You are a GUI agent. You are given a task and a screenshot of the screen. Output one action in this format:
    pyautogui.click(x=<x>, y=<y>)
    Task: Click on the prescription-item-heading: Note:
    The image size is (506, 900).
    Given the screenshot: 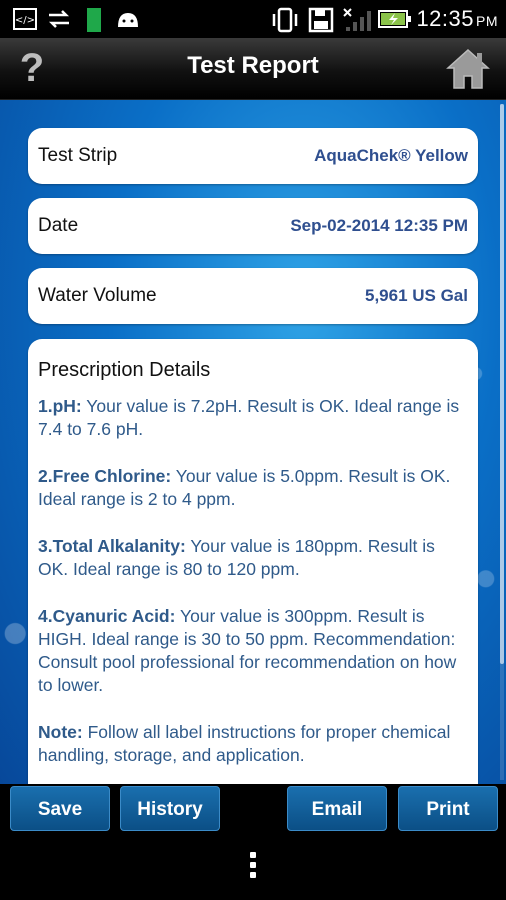 What is the action you would take?
    pyautogui.click(x=60, y=732)
    